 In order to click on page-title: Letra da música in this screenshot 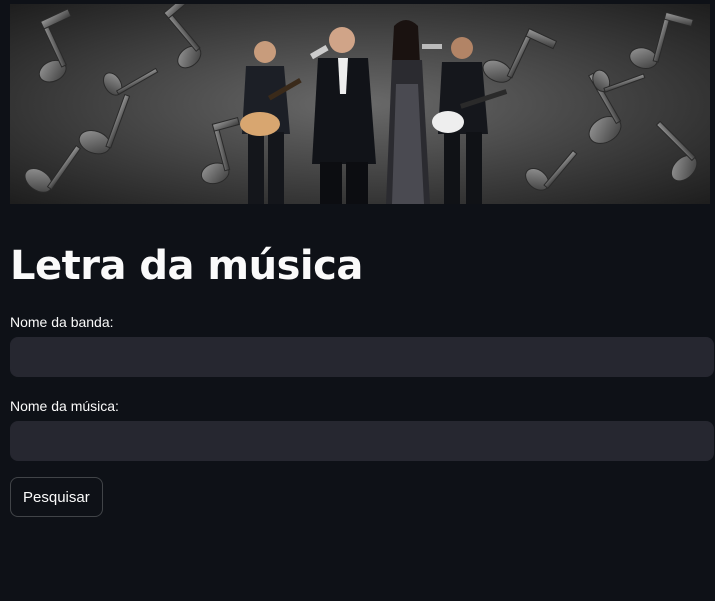, I will do `click(186, 266)`.